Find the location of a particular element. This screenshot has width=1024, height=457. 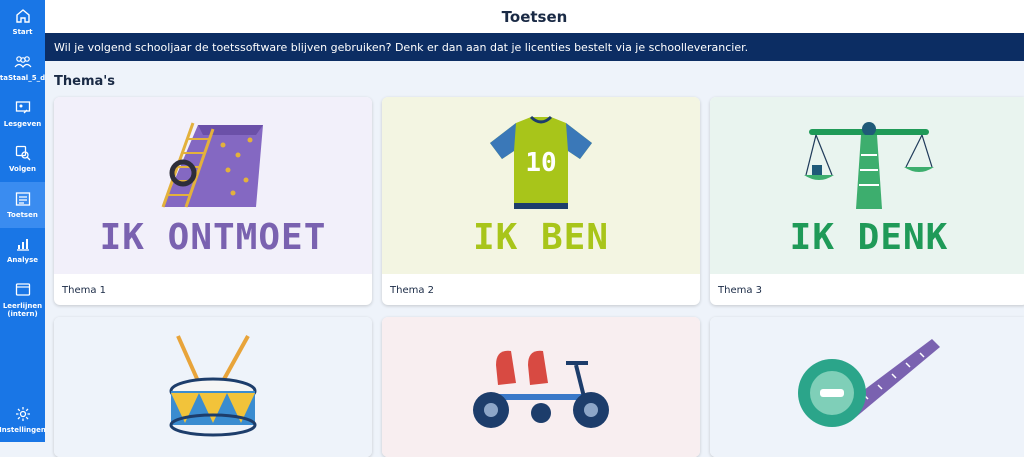

group-icon is located at coordinates (23, 62).